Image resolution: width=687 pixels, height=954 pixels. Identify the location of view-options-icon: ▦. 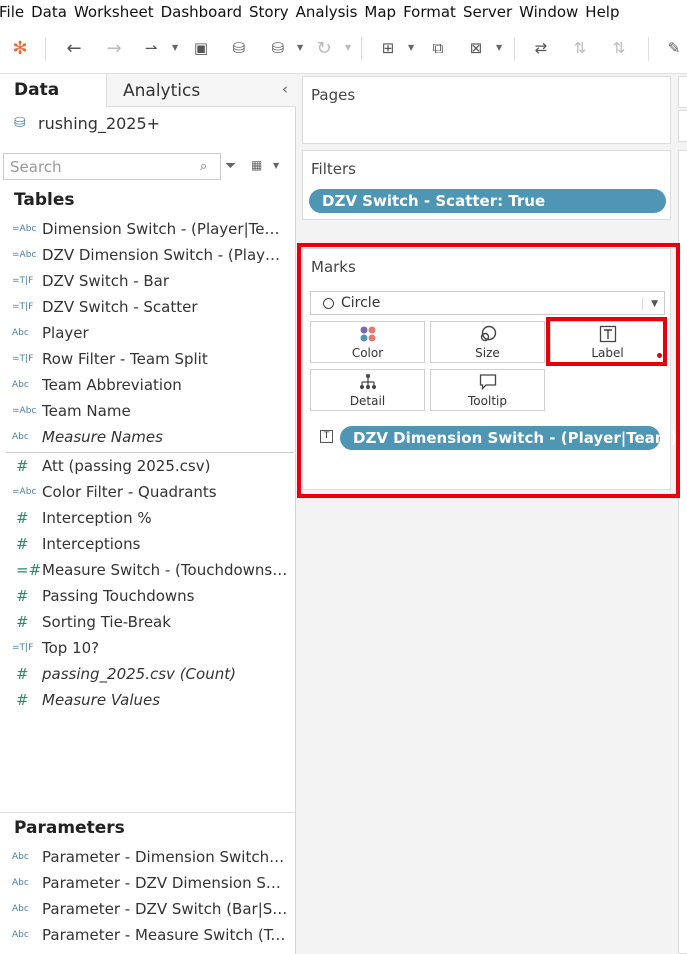
(256, 165).